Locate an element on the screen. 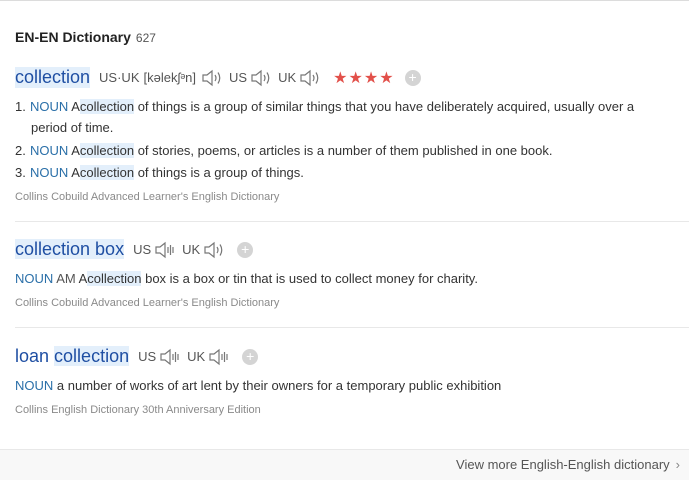  dictionary-header: EN-EN Dictionary 627 is located at coordinates (85, 37).